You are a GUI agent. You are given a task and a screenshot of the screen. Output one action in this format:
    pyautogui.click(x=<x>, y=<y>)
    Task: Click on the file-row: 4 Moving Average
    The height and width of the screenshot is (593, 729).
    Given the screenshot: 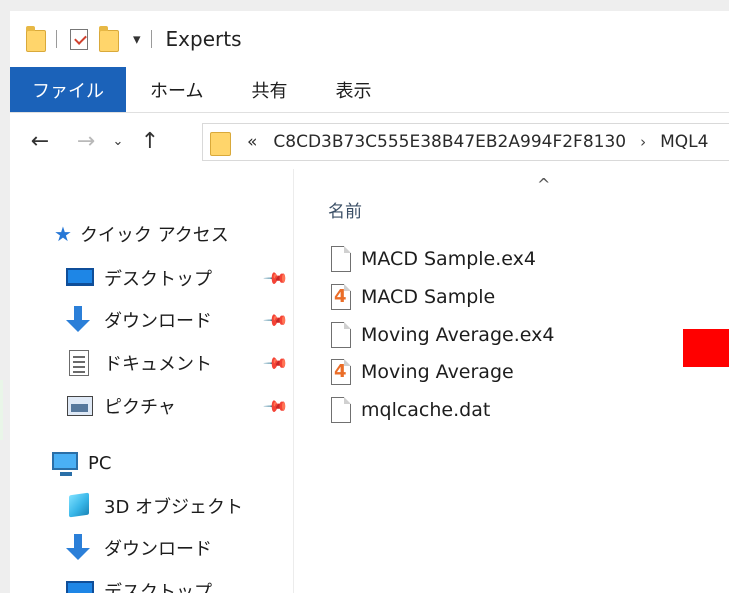 What is the action you would take?
    pyautogui.click(x=422, y=372)
    